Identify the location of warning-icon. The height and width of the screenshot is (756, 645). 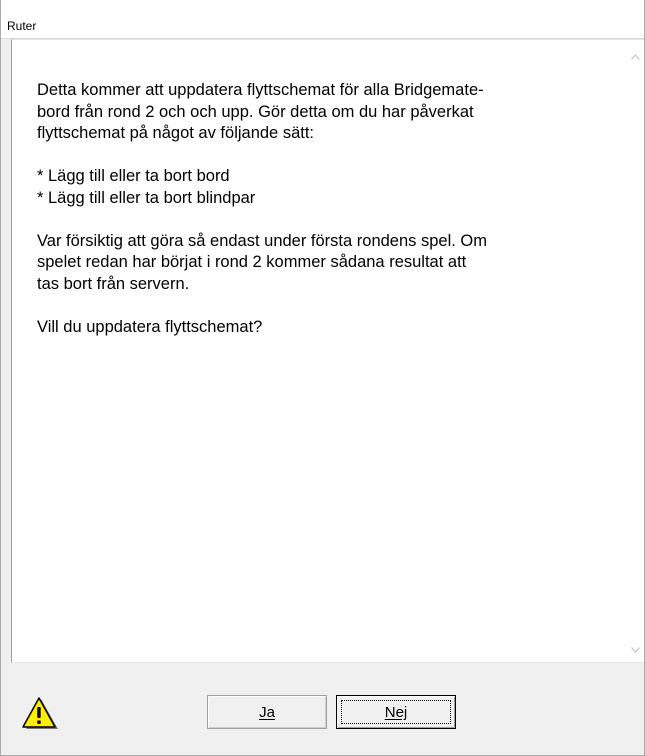
(40, 713).